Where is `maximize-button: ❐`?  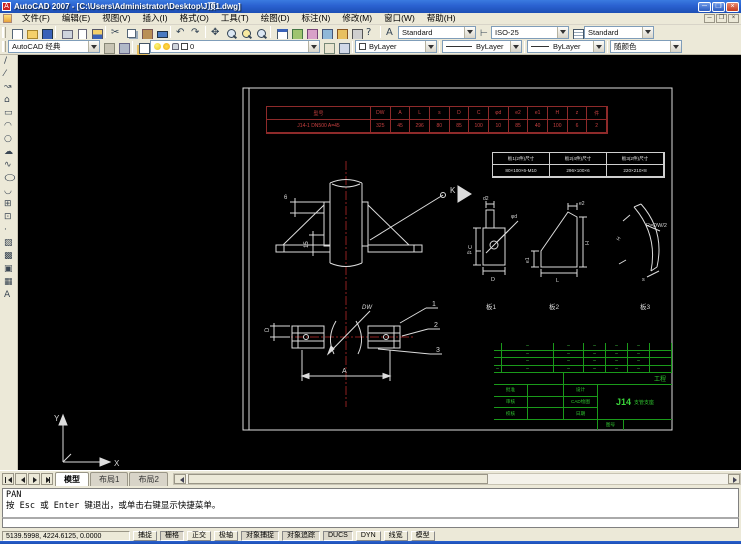
maximize-button: ❐ is located at coordinates (718, 6).